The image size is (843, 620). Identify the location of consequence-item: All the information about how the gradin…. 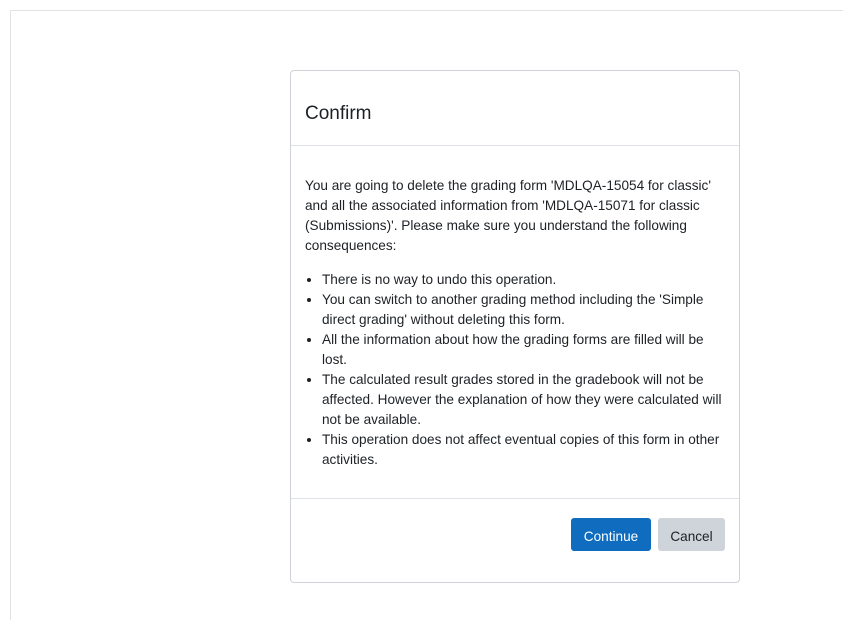
(523, 350).